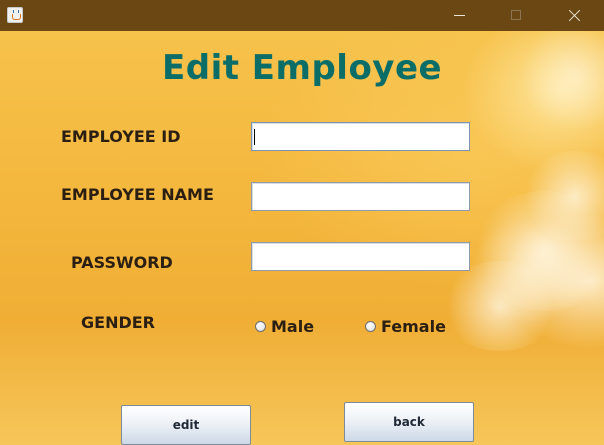 The height and width of the screenshot is (445, 604). What do you see at coordinates (122, 262) in the screenshot?
I see `password-label: PASSWORD` at bounding box center [122, 262].